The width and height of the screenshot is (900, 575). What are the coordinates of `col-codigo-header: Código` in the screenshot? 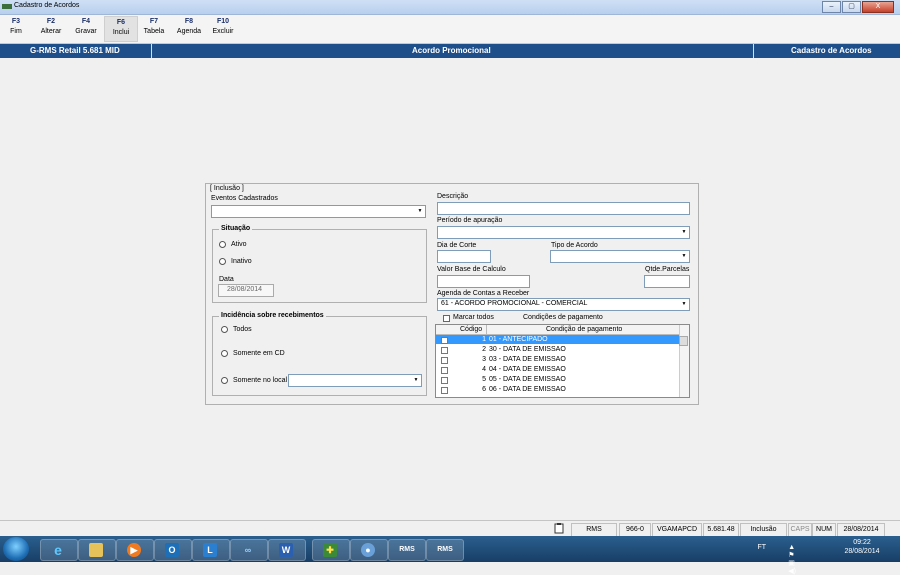 It's located at (471, 329).